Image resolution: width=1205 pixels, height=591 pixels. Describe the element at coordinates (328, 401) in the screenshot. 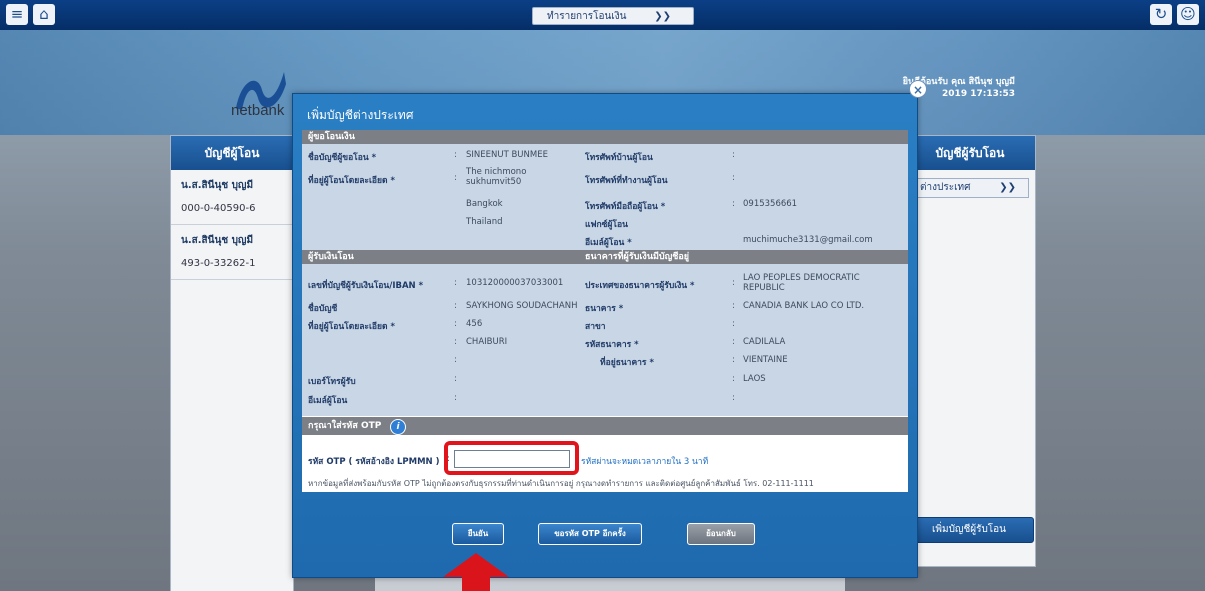

I see `field-label: อีเมล์ผู้โอน` at that location.